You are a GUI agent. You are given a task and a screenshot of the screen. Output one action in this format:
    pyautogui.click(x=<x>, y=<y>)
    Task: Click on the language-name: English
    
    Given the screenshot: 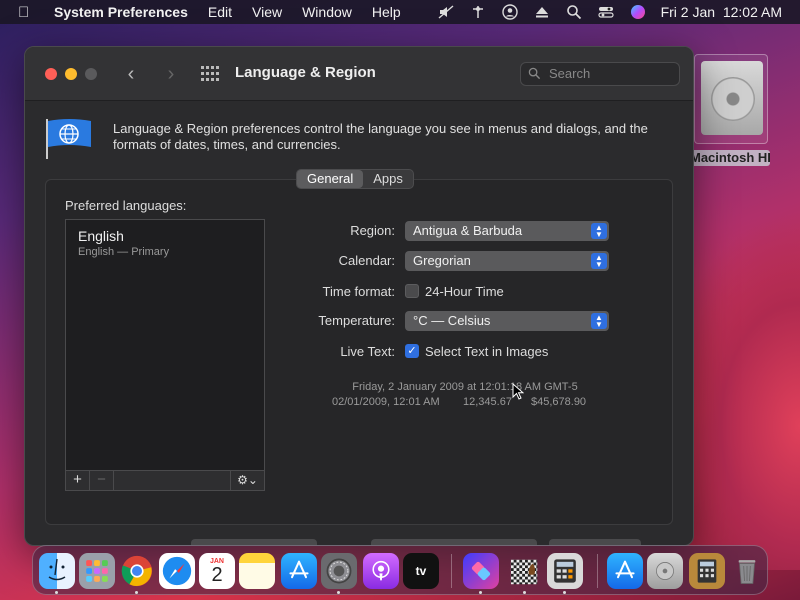 What is the action you would take?
    pyautogui.click(x=101, y=236)
    